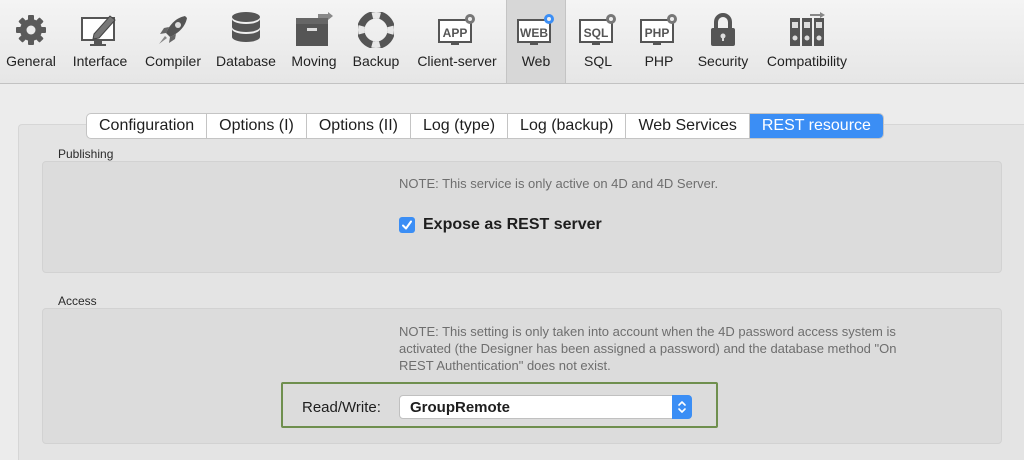  I want to click on toolbar-item-compiler: Compiler, so click(173, 41).